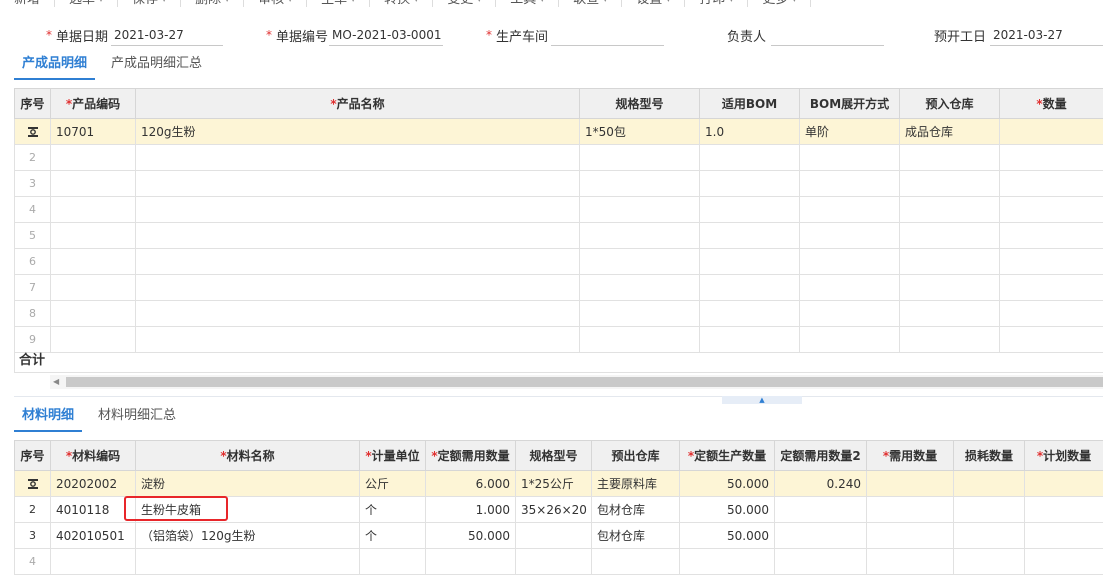  I want to click on toolbar-item: 删除▾, so click(212, 3).